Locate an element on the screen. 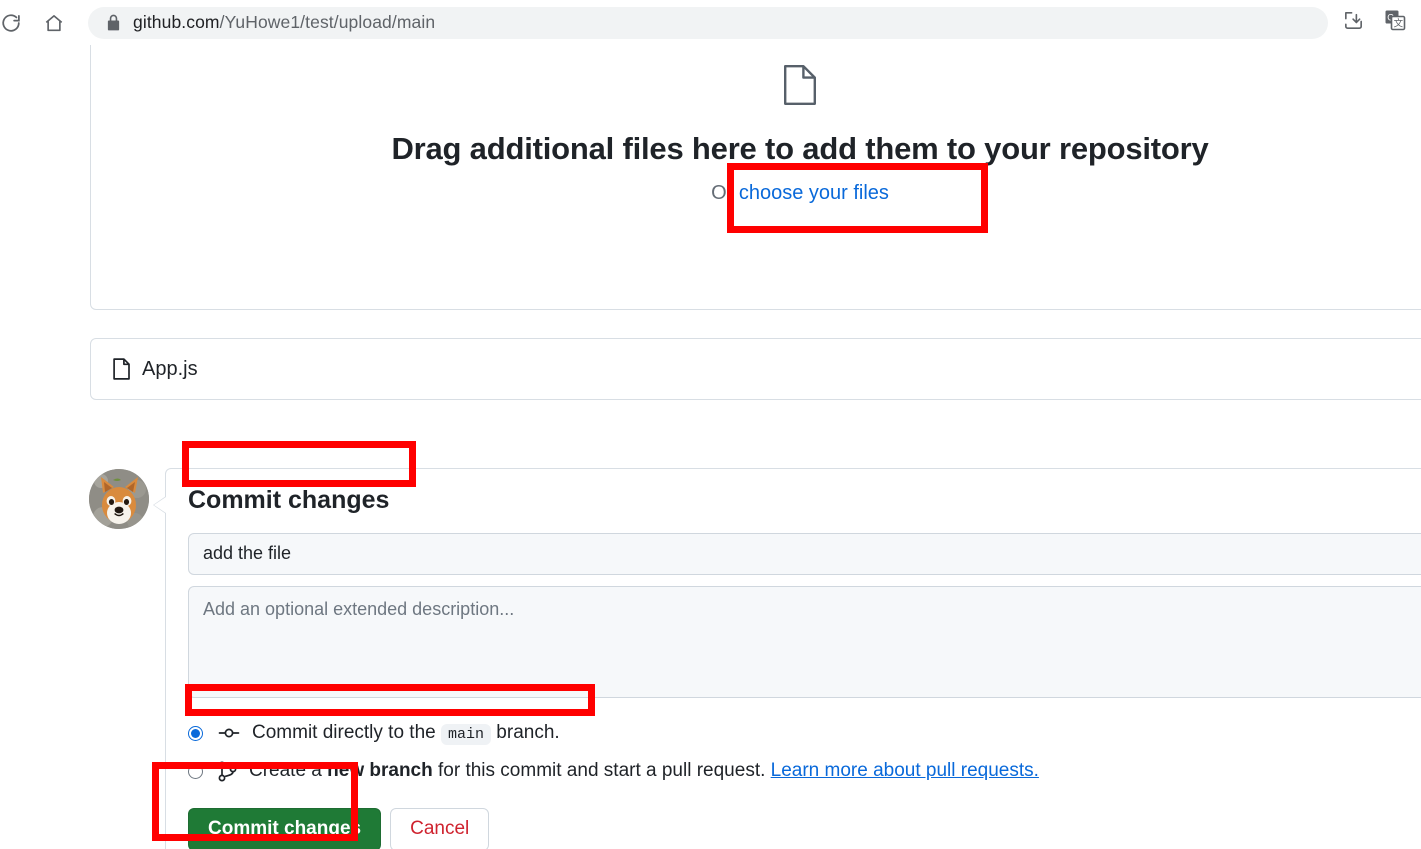 The width and height of the screenshot is (1421, 849). git-branch-icon is located at coordinates (227, 771).